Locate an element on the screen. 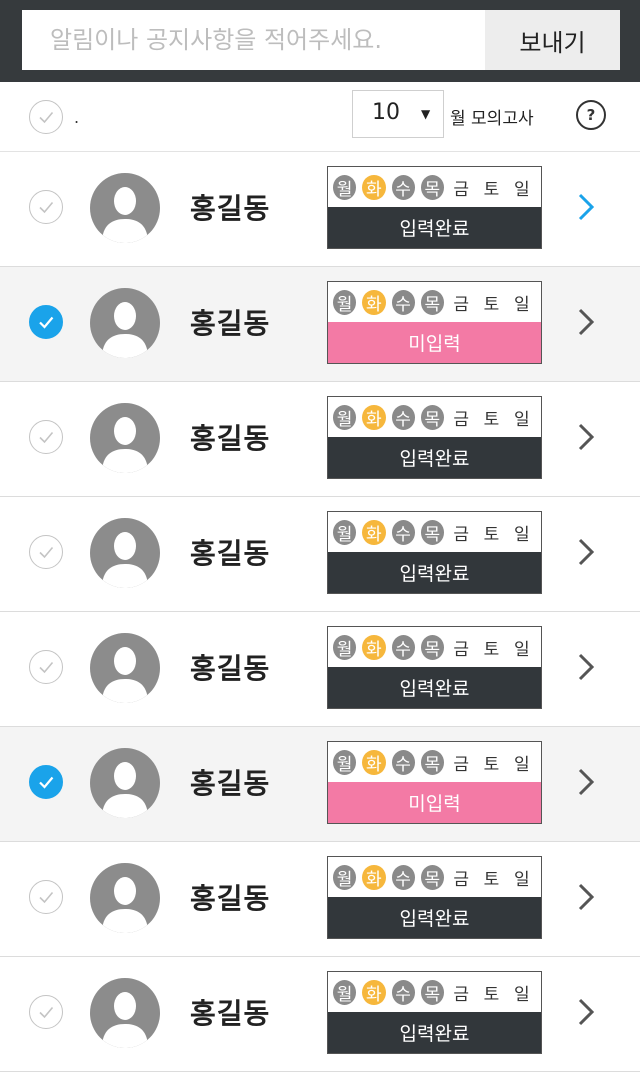 The width and height of the screenshot is (640, 1072). exam-title: 월 모의고사 is located at coordinates (492, 119).